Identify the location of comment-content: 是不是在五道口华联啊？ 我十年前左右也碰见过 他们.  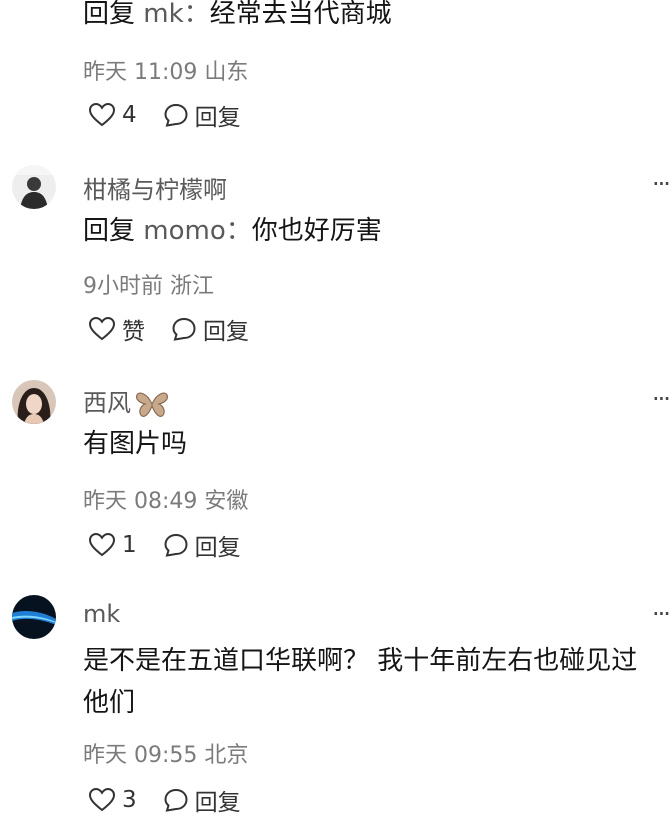
(360, 682).